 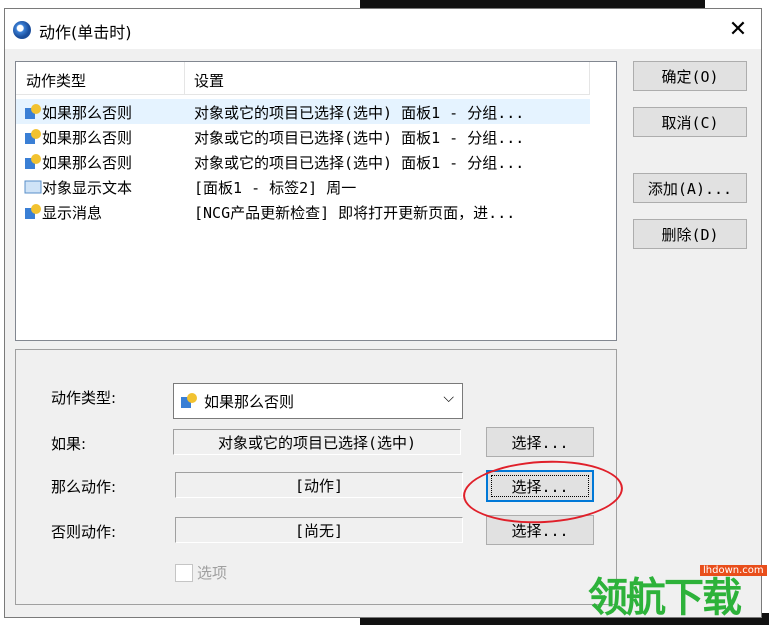 What do you see at coordinates (212, 573) in the screenshot?
I see `option-label: 选项` at bounding box center [212, 573].